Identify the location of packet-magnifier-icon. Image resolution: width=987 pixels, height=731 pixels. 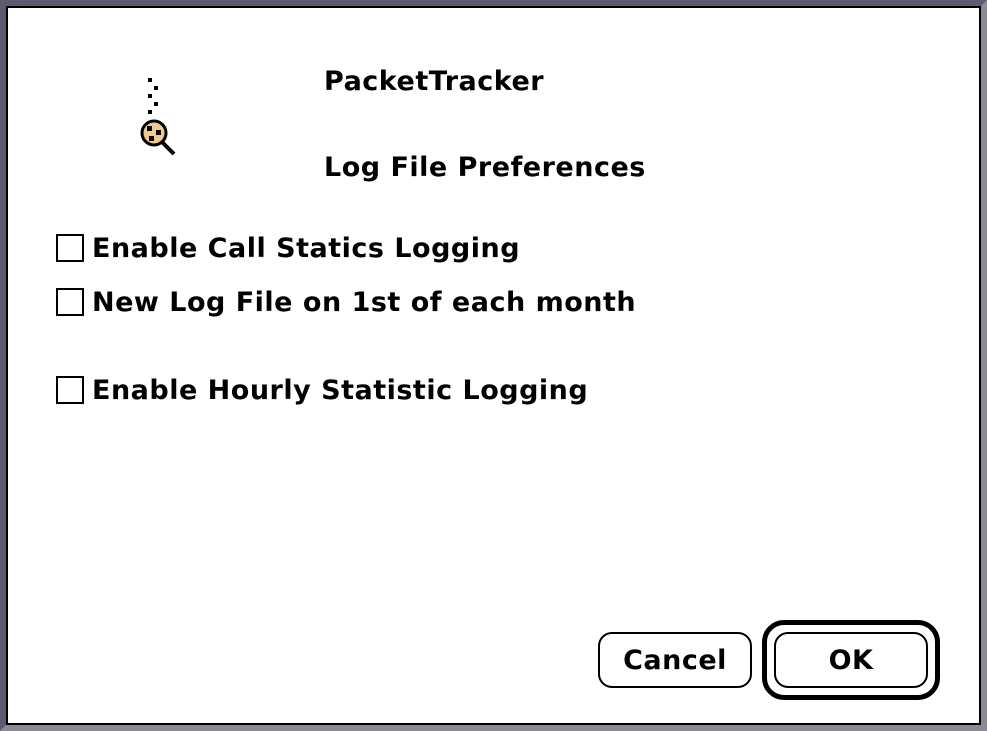
(158, 117).